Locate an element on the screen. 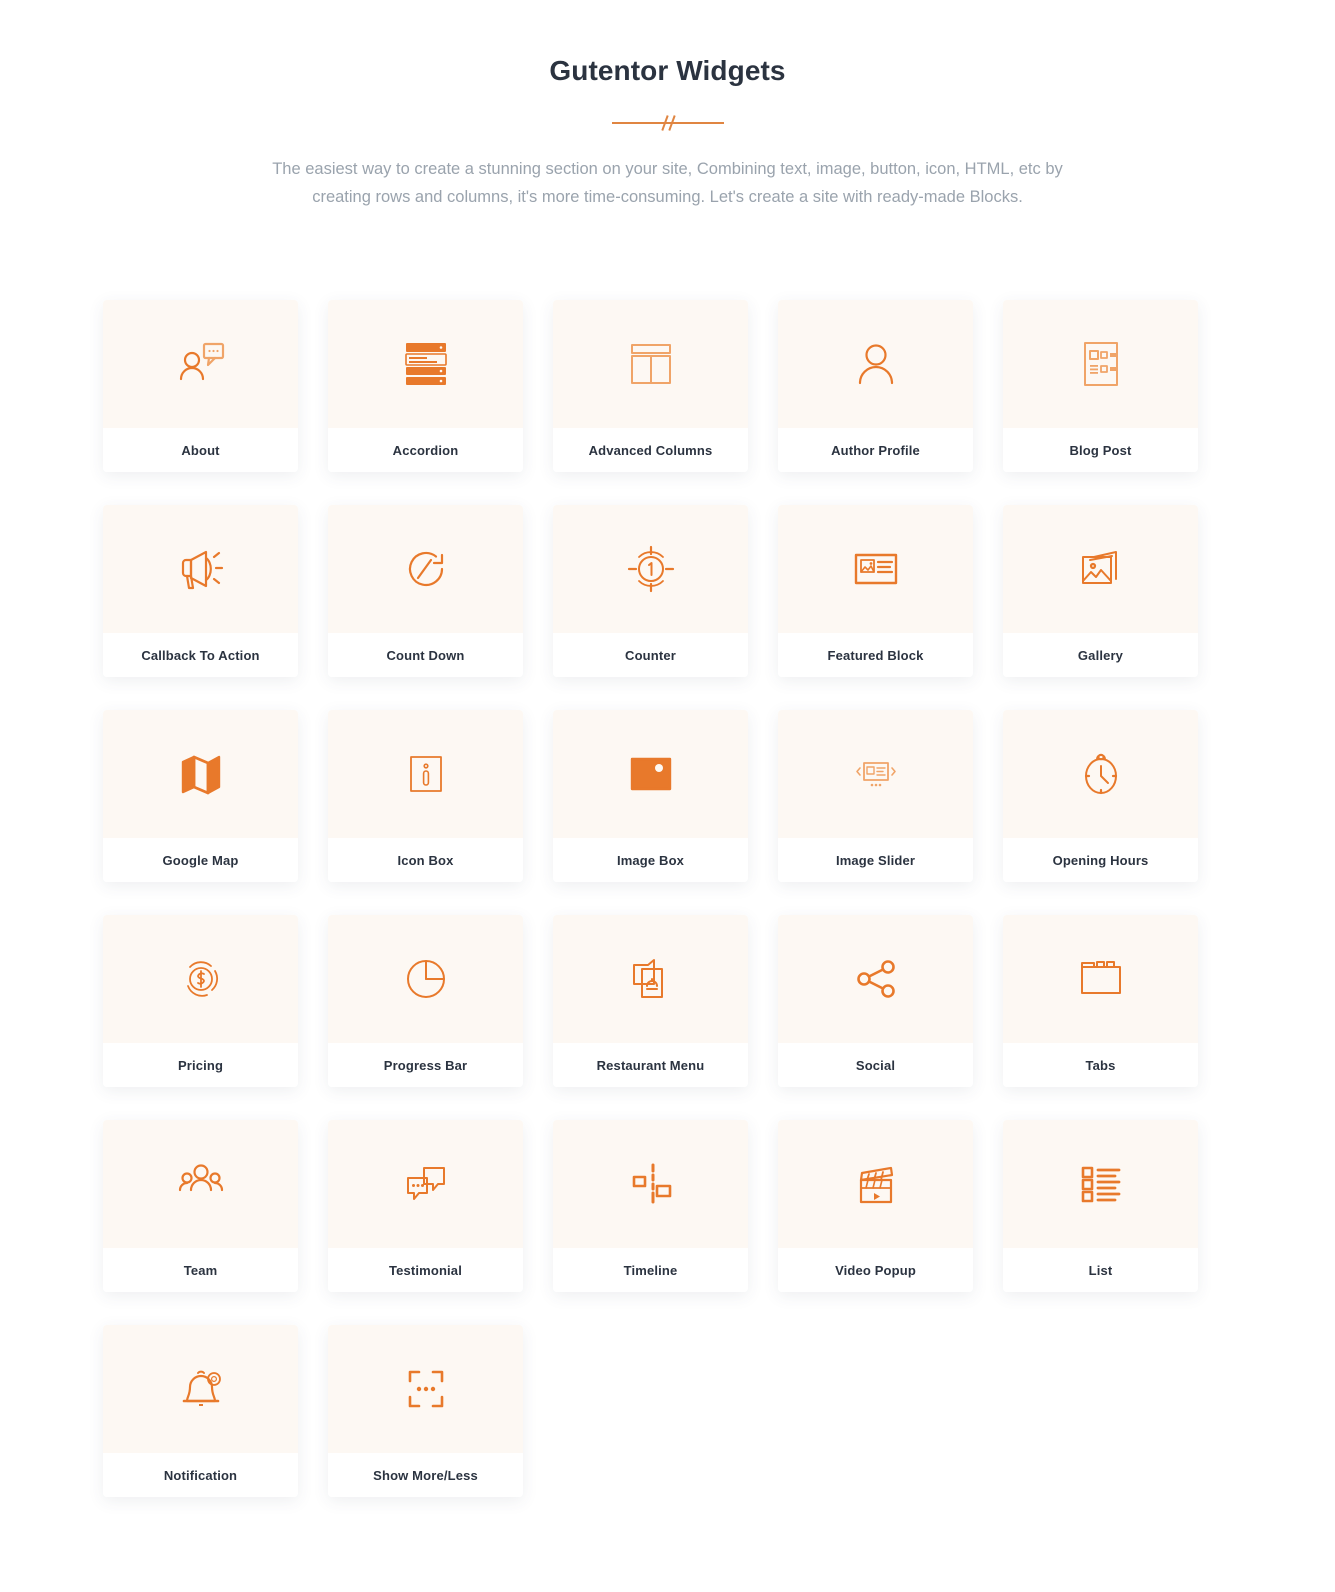  widget-card-label: Video Popup is located at coordinates (875, 1270).